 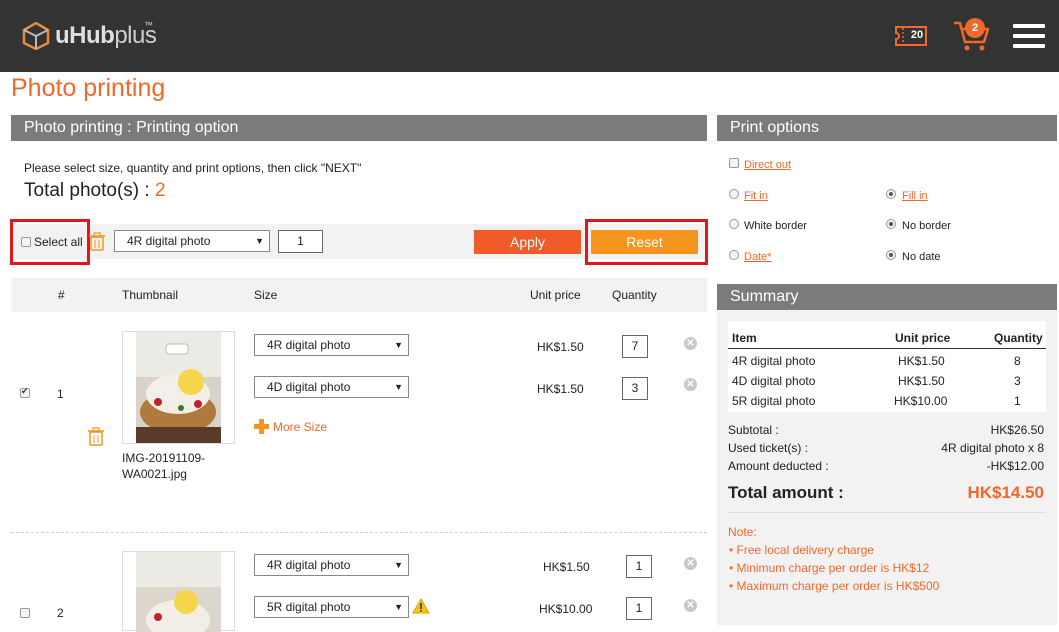 I want to click on summary-price: HK$10.00, so click(x=921, y=401).